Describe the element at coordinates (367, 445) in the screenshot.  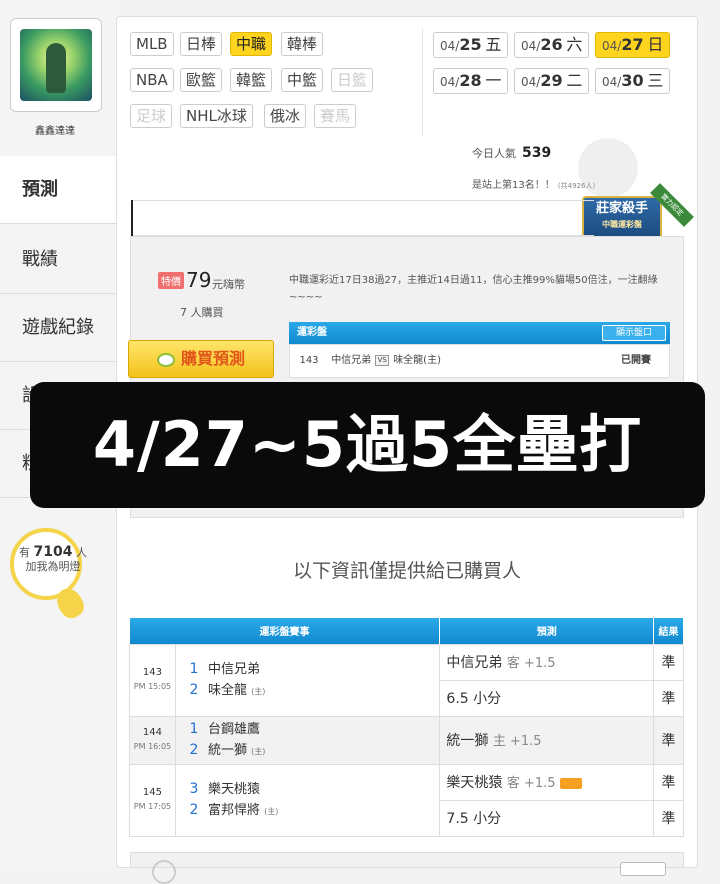
I see `headline-banner: 4/27~5過5全壘打` at that location.